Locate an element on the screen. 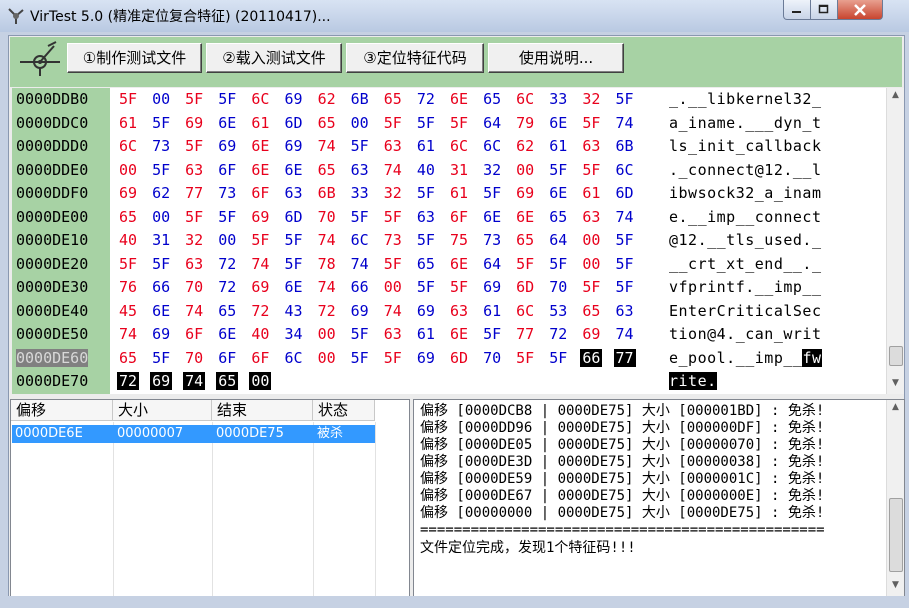 The image size is (909, 608). hex-byte: 70 is located at coordinates (558, 287).